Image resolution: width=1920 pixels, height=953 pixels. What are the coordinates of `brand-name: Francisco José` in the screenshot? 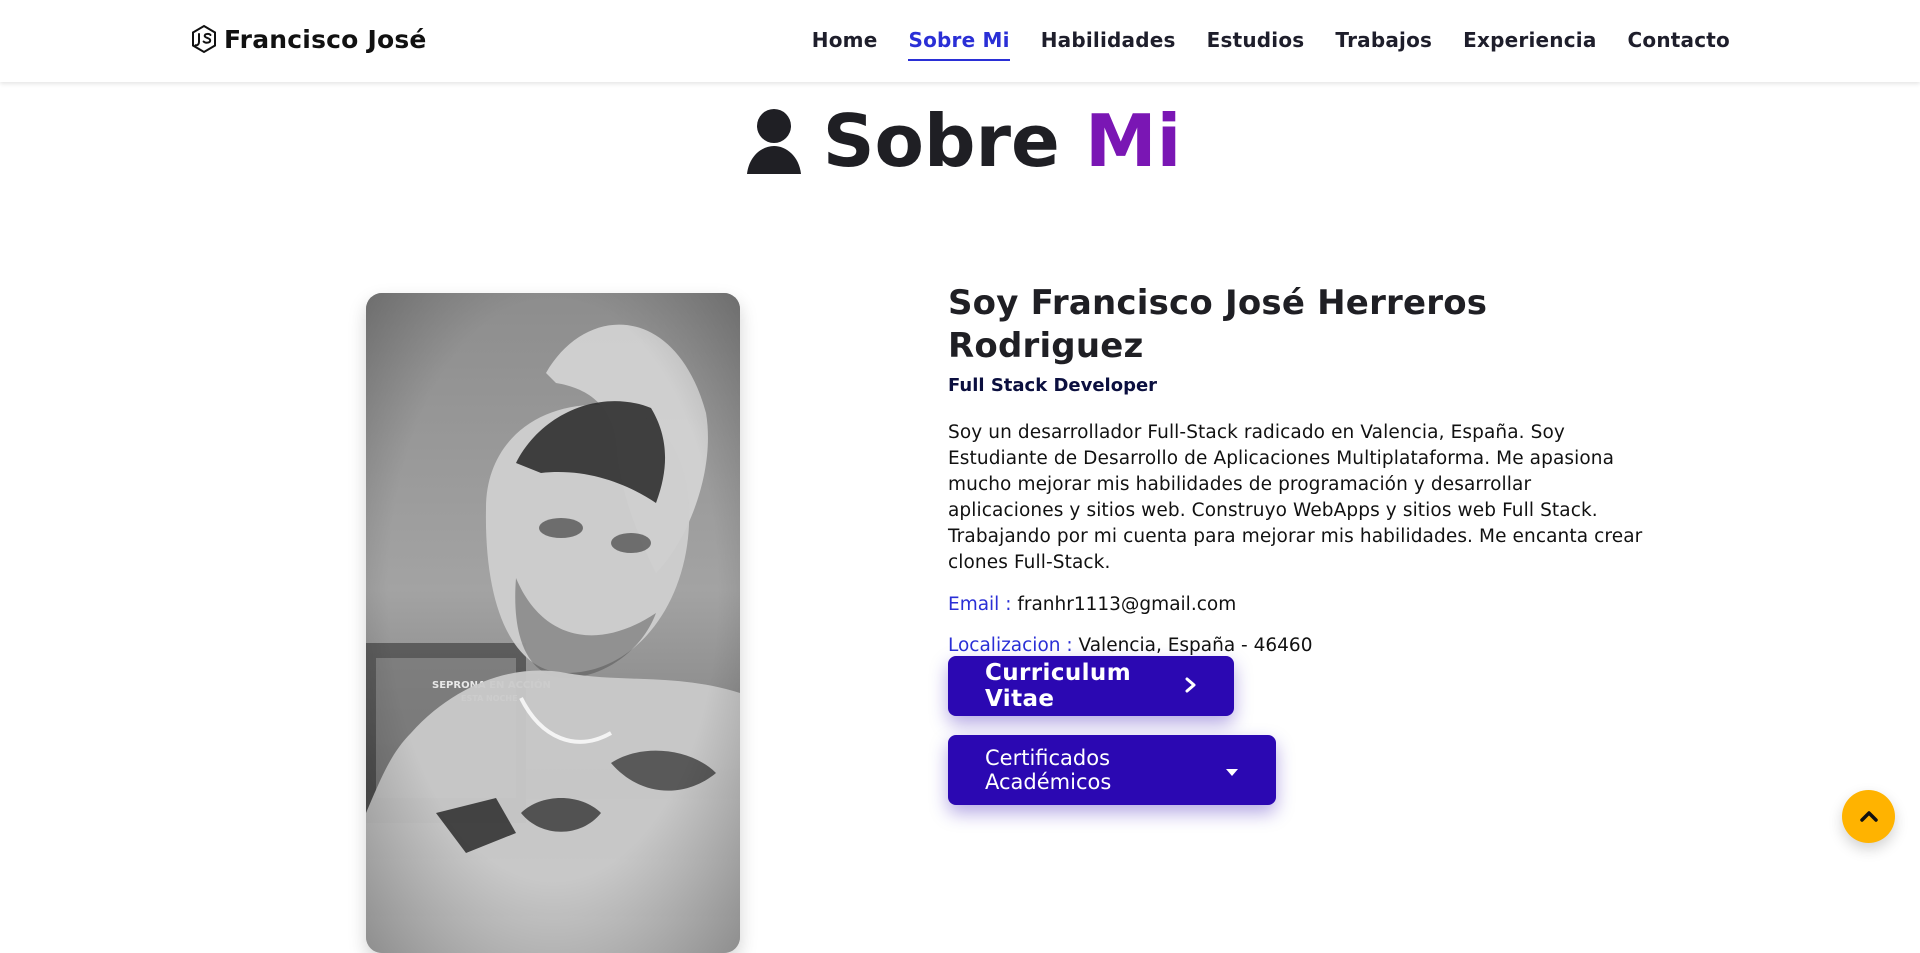 It's located at (325, 39).